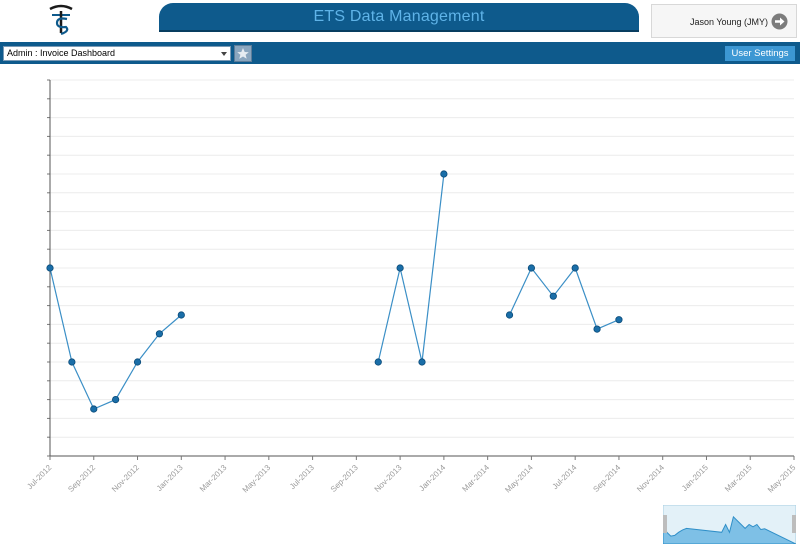  Describe the element at coordinates (432, 478) in the screenshot. I see `x-tick-label: Jan-2014` at that location.